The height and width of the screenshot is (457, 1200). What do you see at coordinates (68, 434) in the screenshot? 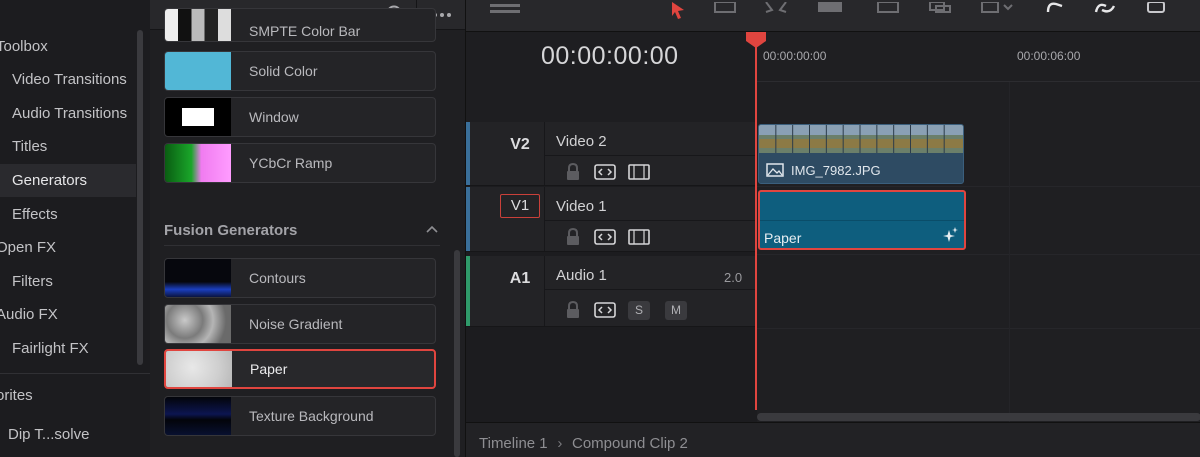
I see `favorite-item: Dip T...solve` at bounding box center [68, 434].